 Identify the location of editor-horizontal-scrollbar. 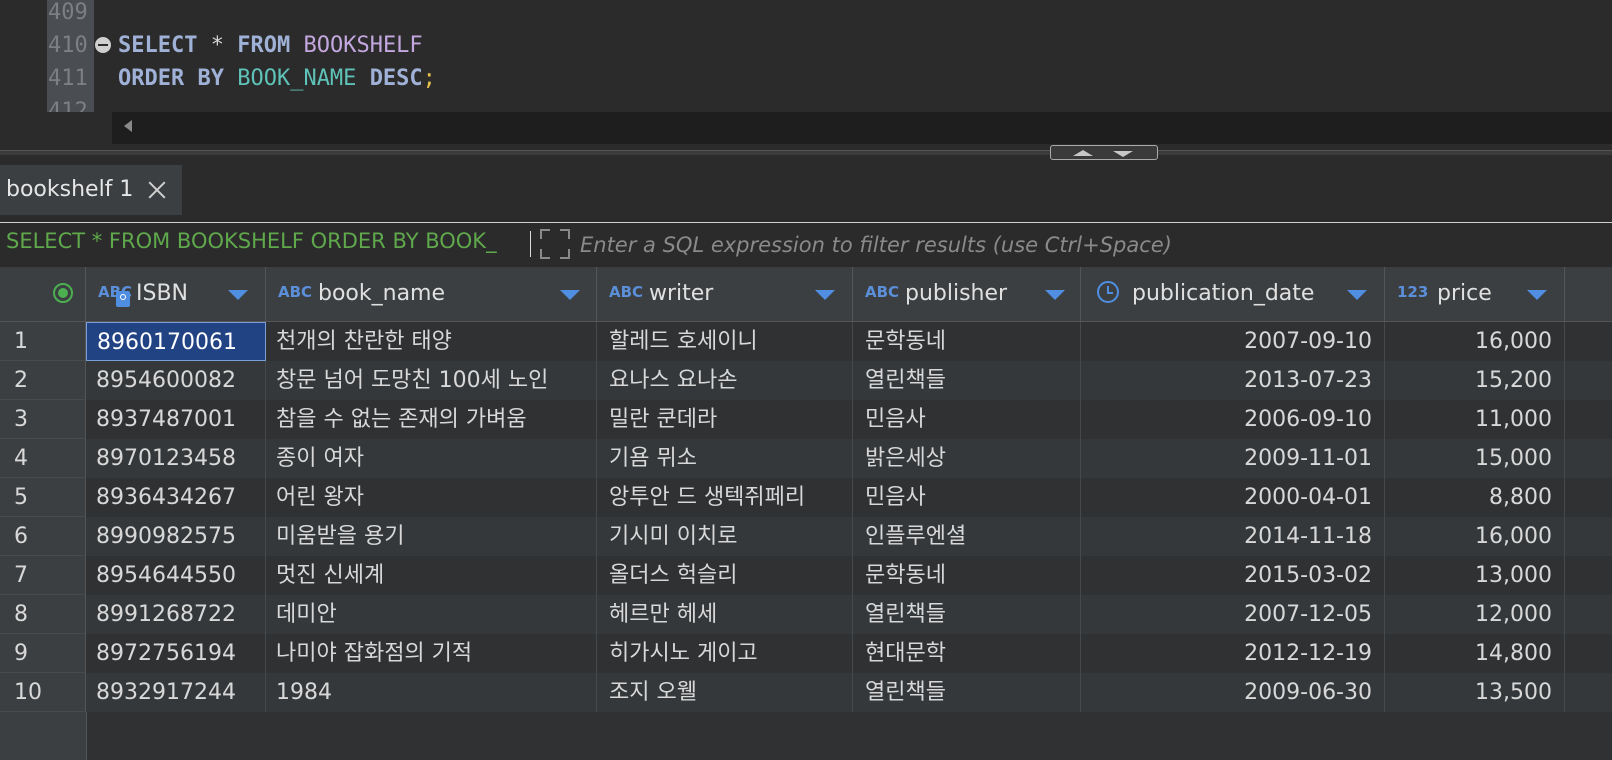
(862, 128).